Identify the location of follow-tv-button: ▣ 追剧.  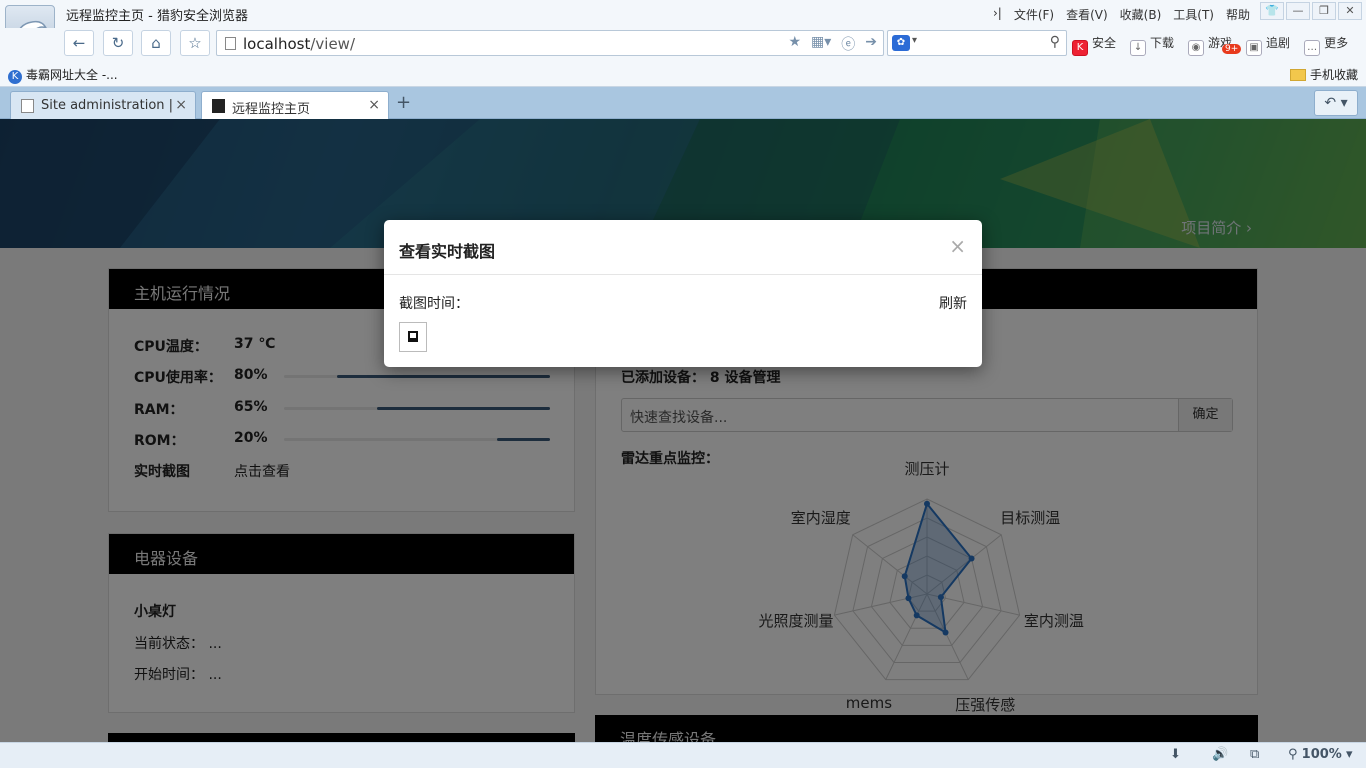
(1268, 45).